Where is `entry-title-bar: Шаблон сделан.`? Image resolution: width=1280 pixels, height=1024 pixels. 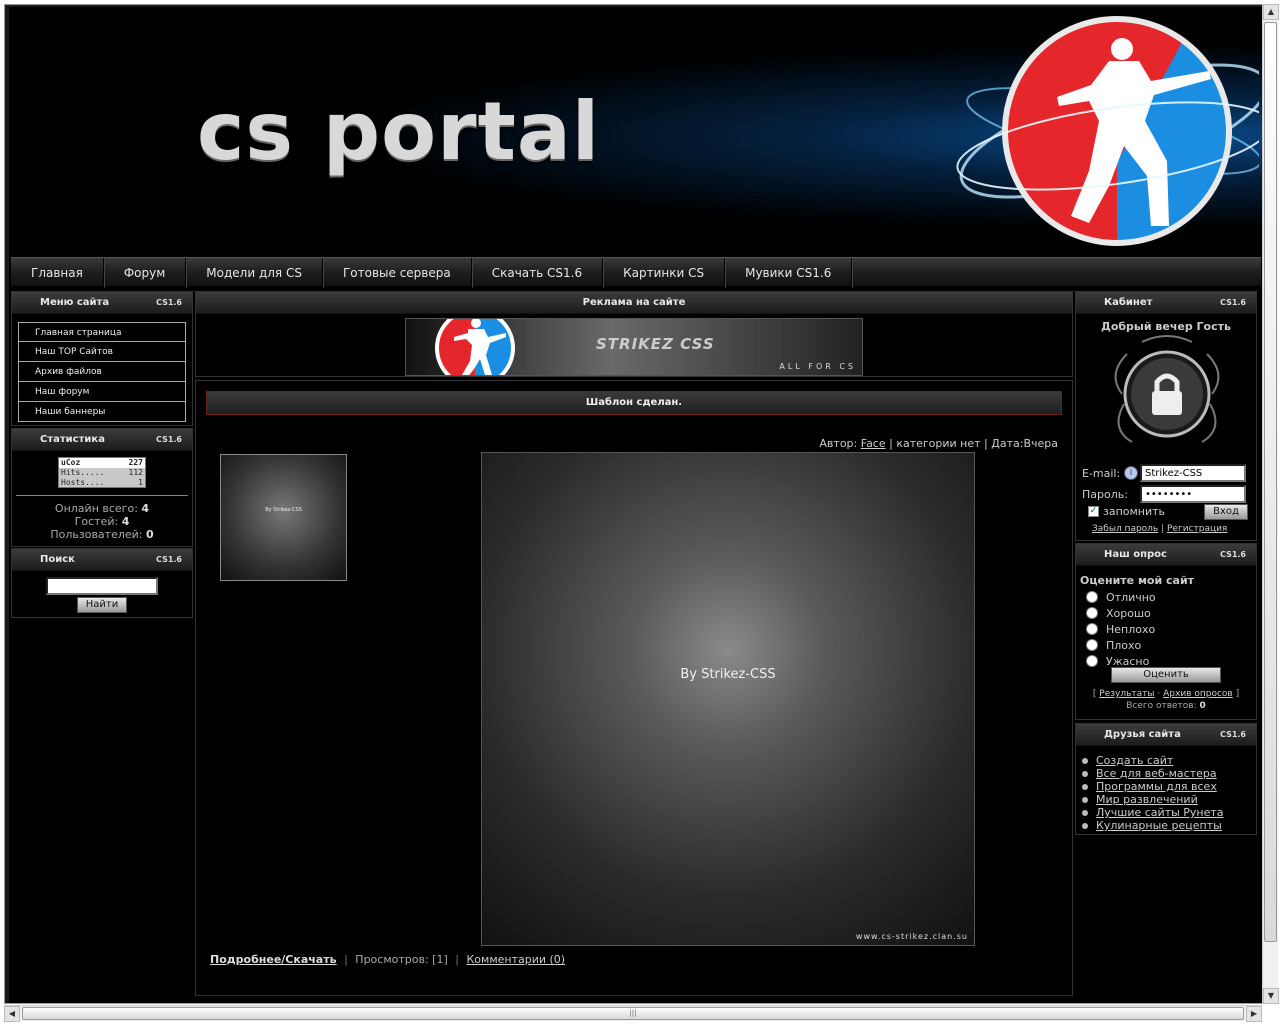
entry-title-bar: Шаблон сделан. is located at coordinates (634, 403).